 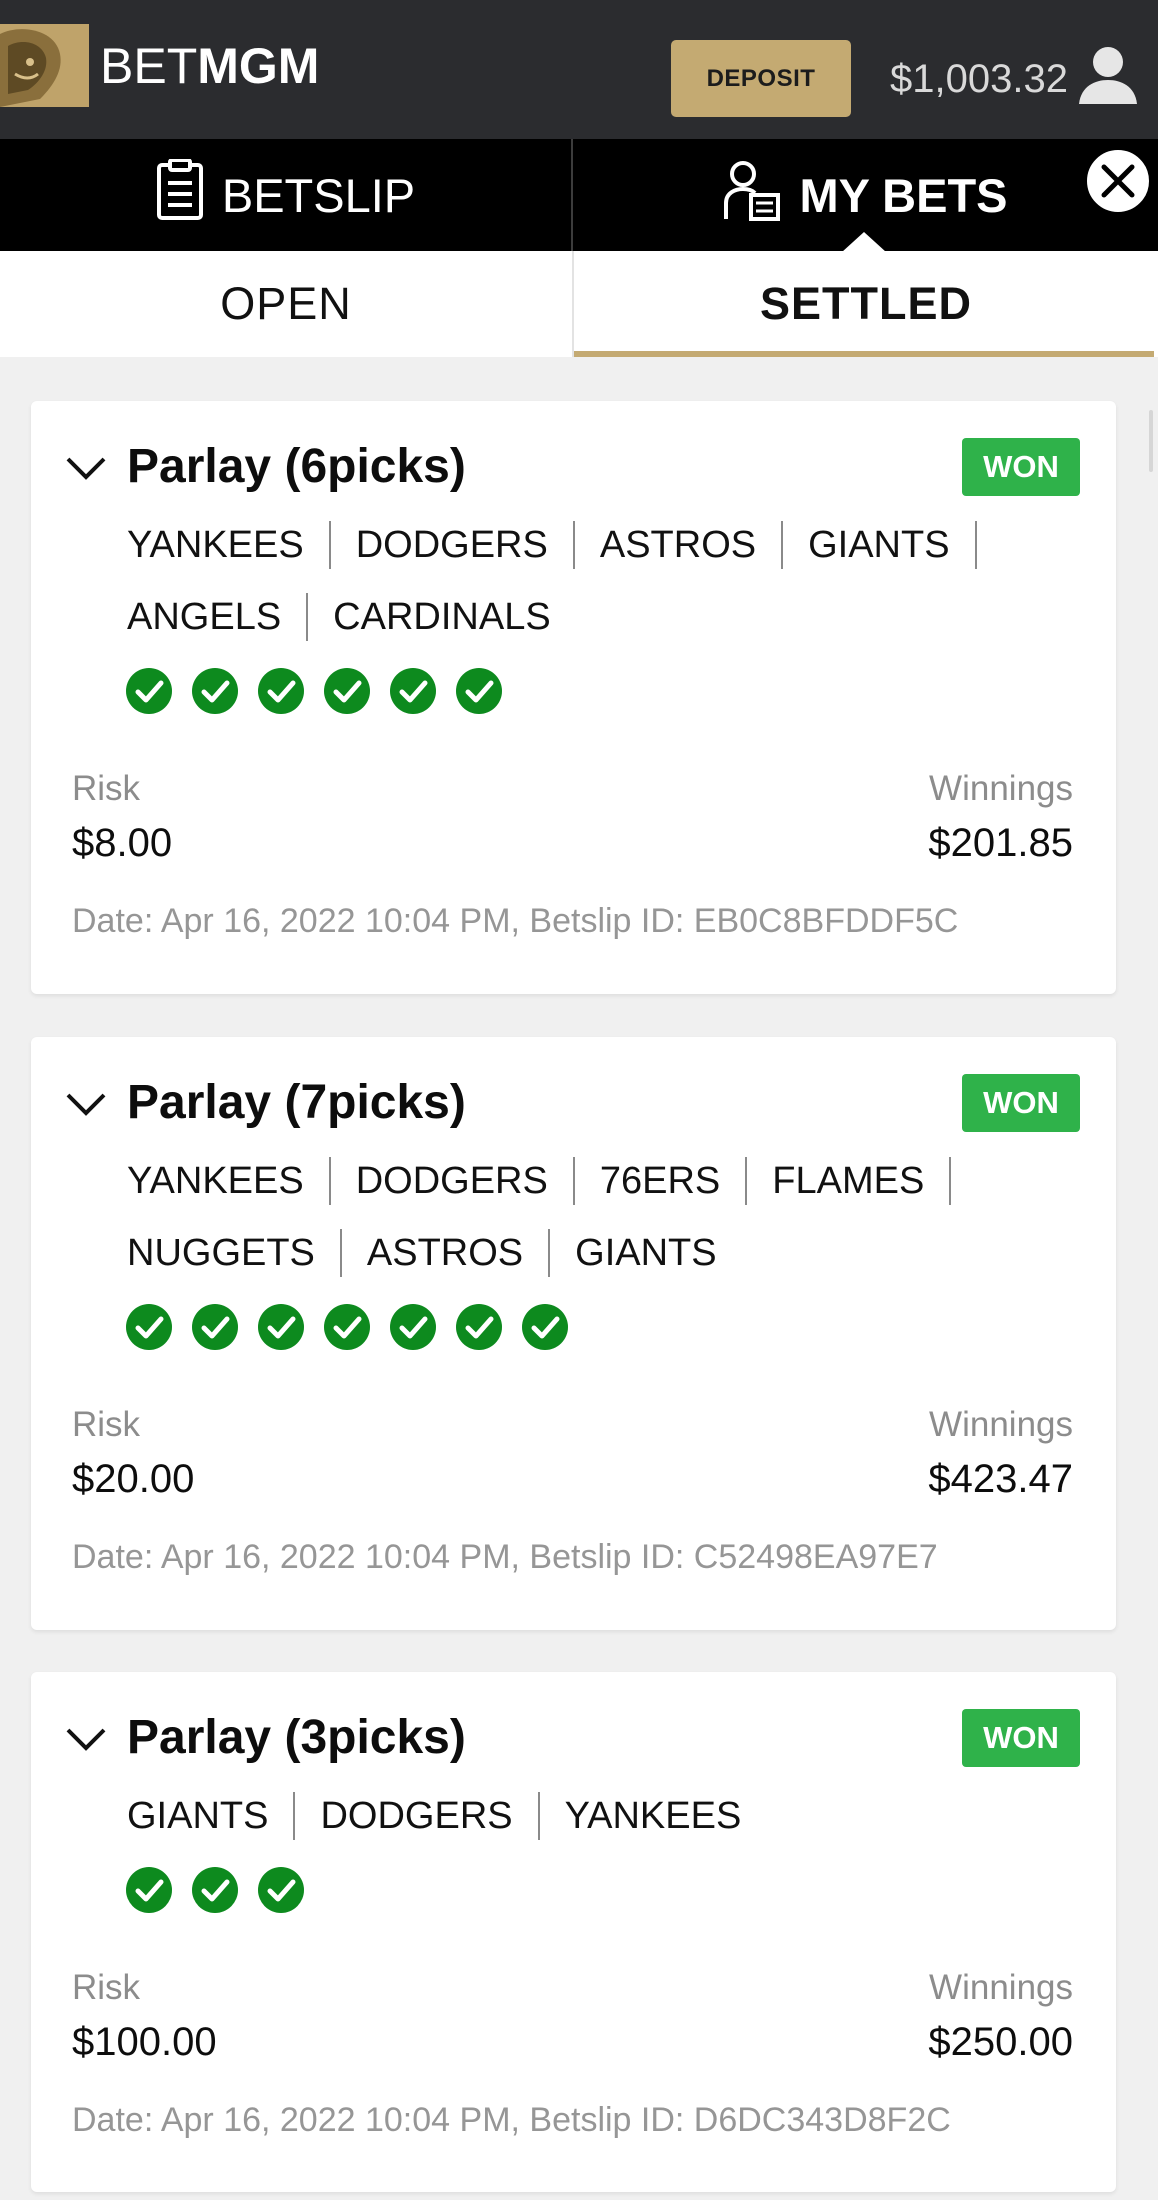 I want to click on pick-label: CARDINALS, so click(x=442, y=616).